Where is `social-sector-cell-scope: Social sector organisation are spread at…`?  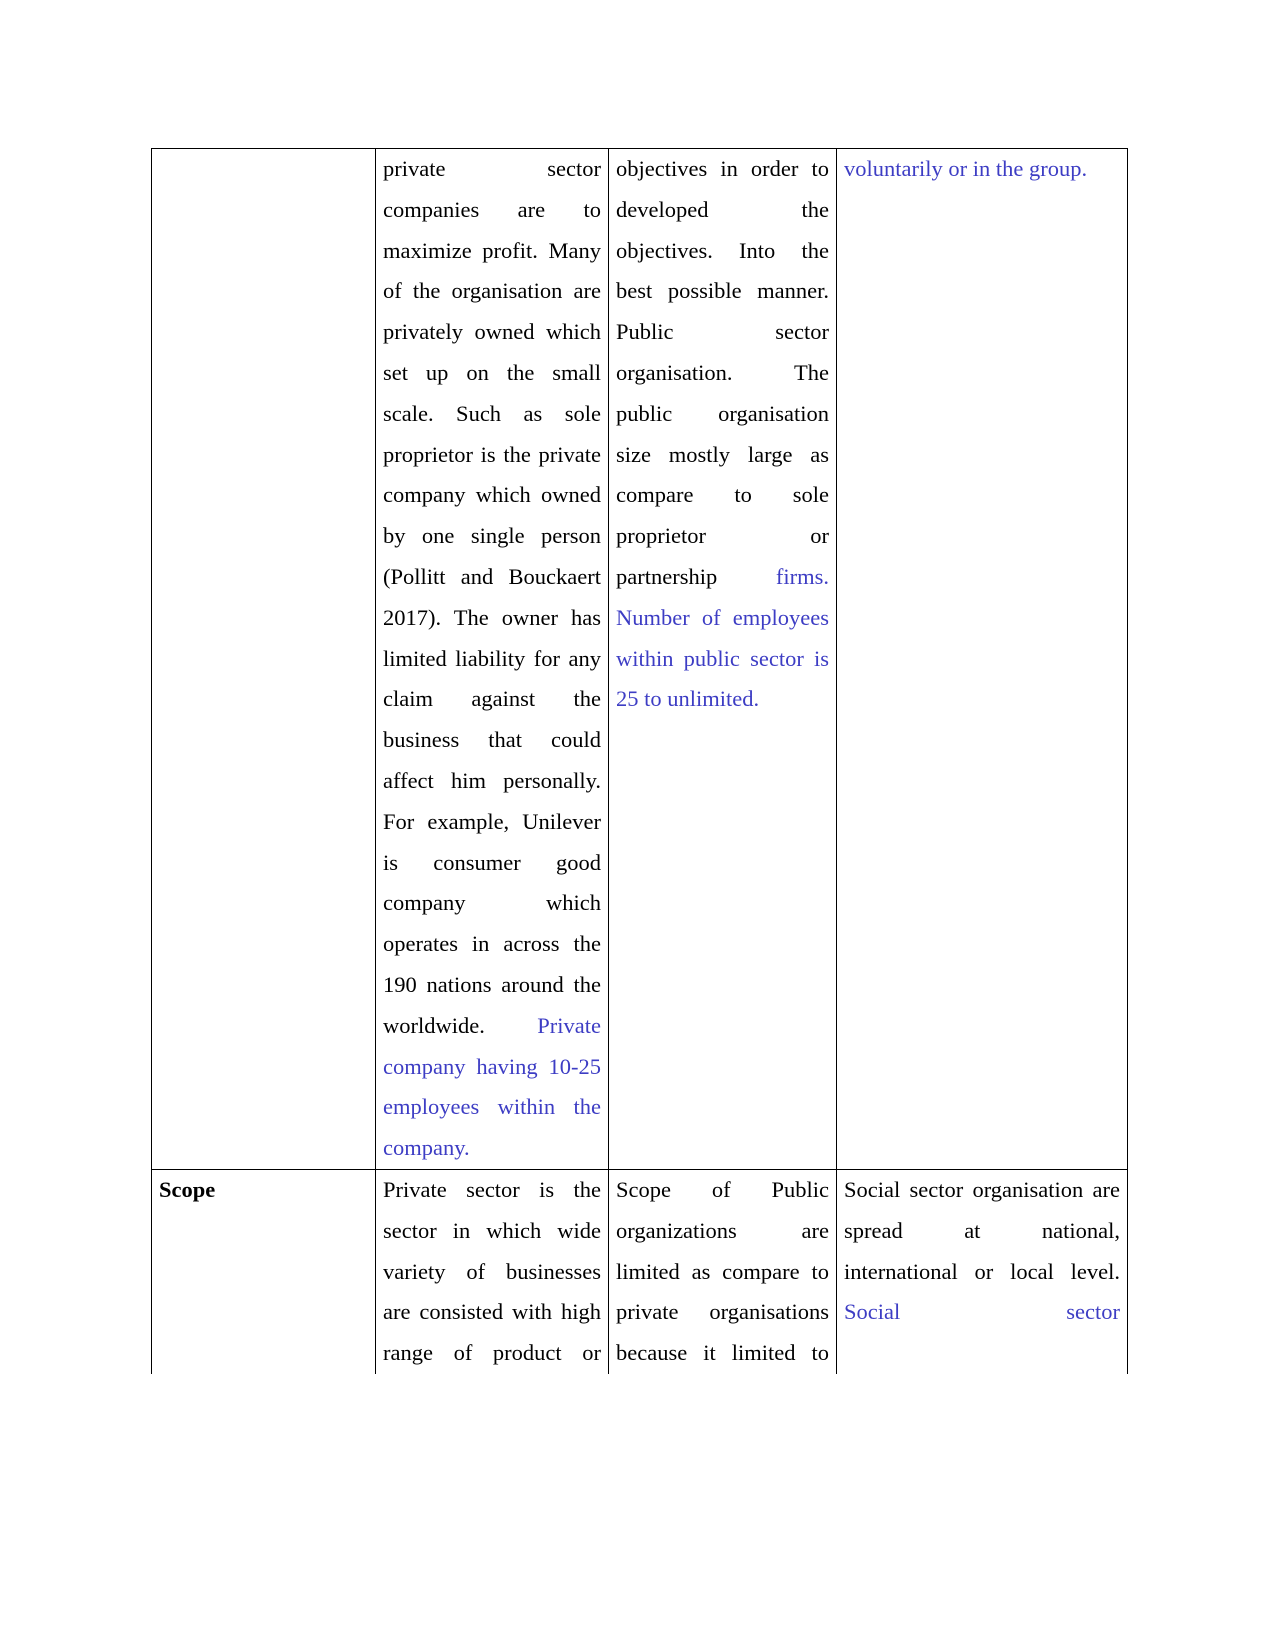 social-sector-cell-scope: Social sector organisation are spread at… is located at coordinates (982, 1271).